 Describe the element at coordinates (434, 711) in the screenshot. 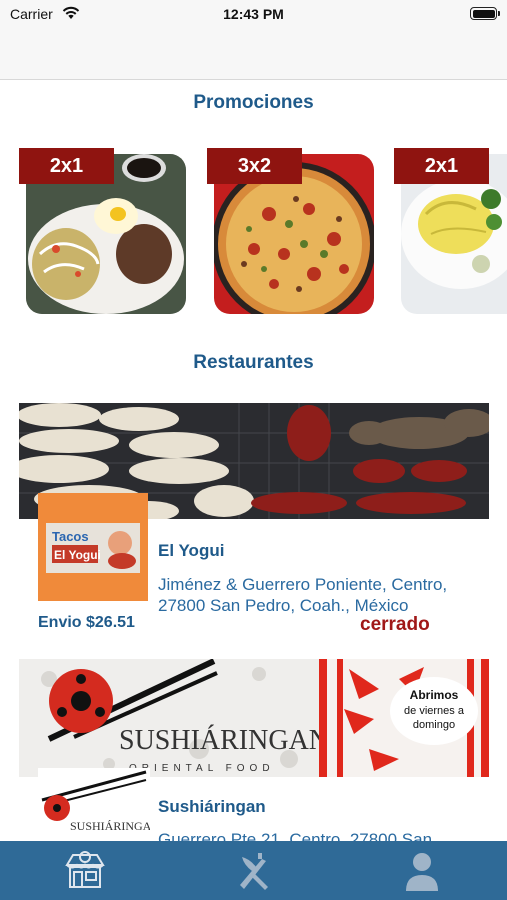

I see `banner-note-line: de viernes a` at that location.